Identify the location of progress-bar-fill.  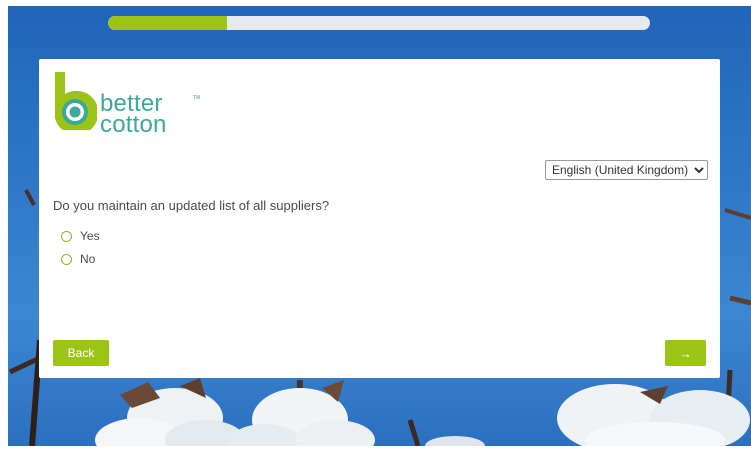
(168, 23).